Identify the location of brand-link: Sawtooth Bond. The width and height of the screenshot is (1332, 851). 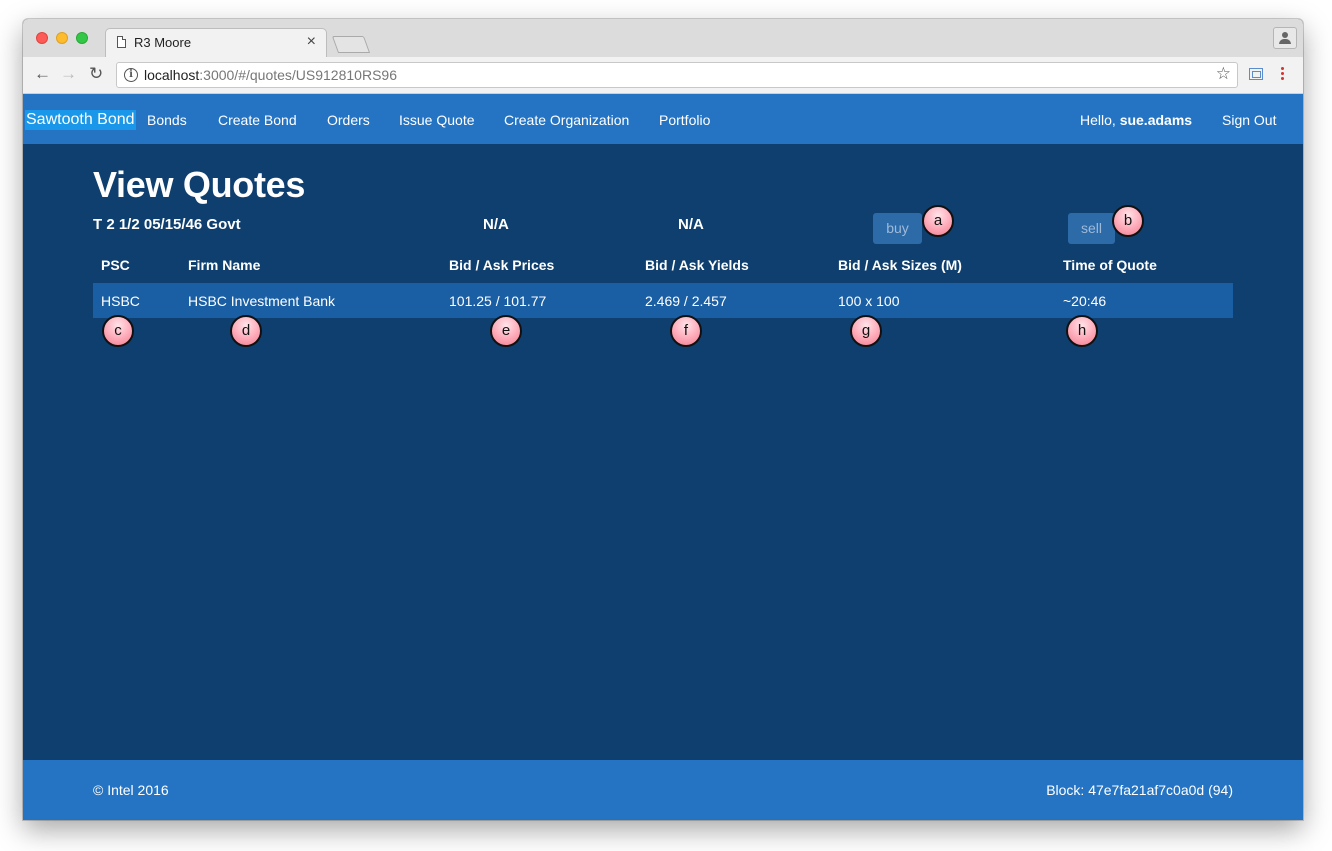
(80, 120).